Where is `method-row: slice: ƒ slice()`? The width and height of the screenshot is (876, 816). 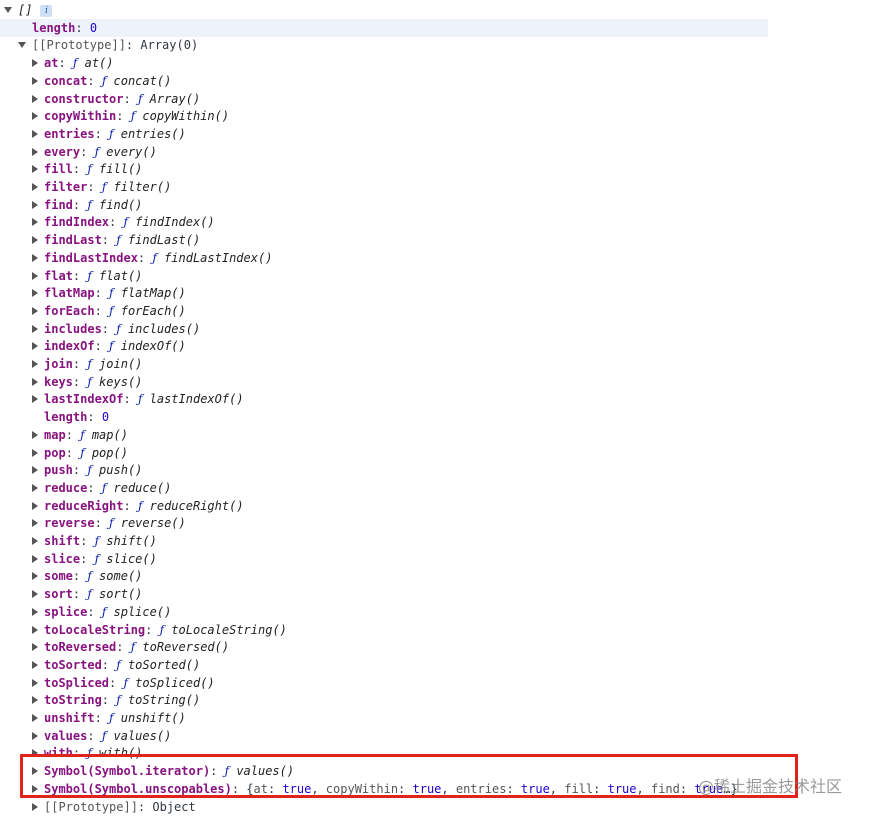
method-row: slice: ƒ slice() is located at coordinates (94, 559).